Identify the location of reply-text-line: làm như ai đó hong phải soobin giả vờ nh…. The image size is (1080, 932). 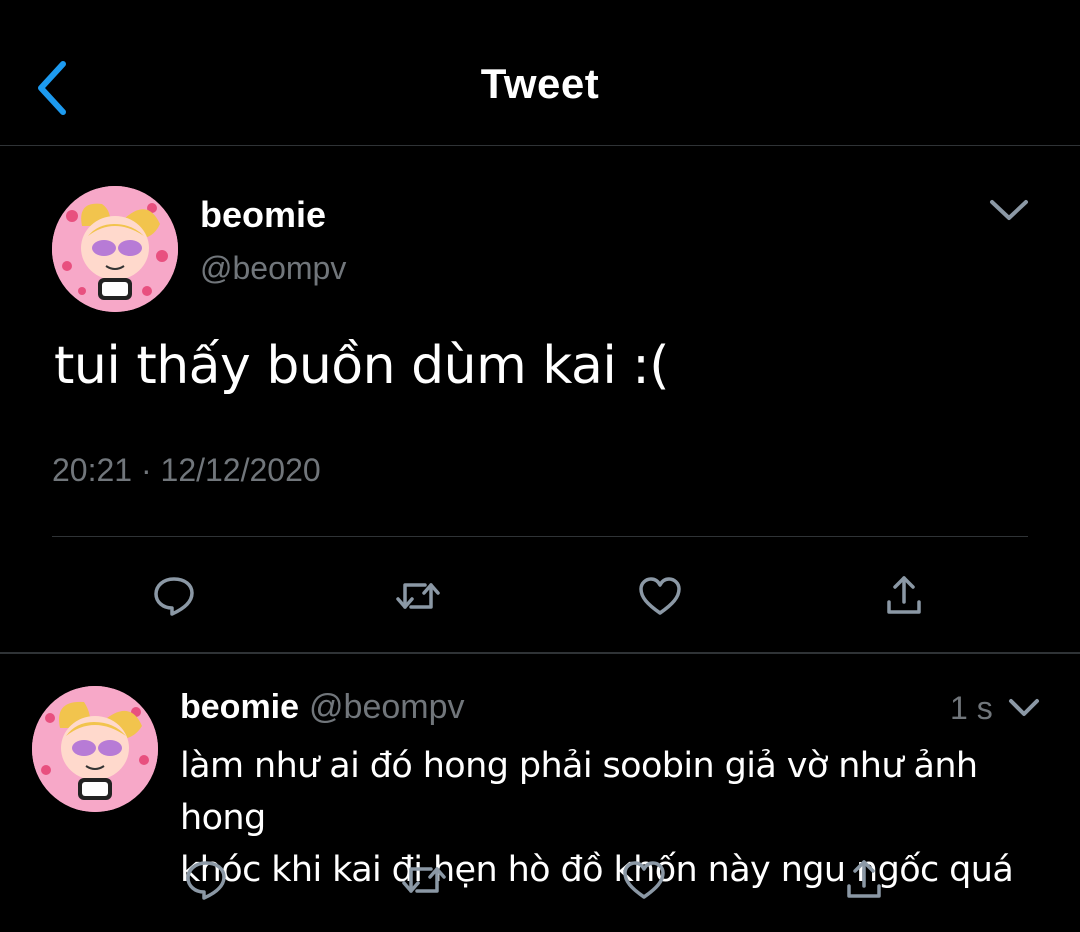
(579, 792).